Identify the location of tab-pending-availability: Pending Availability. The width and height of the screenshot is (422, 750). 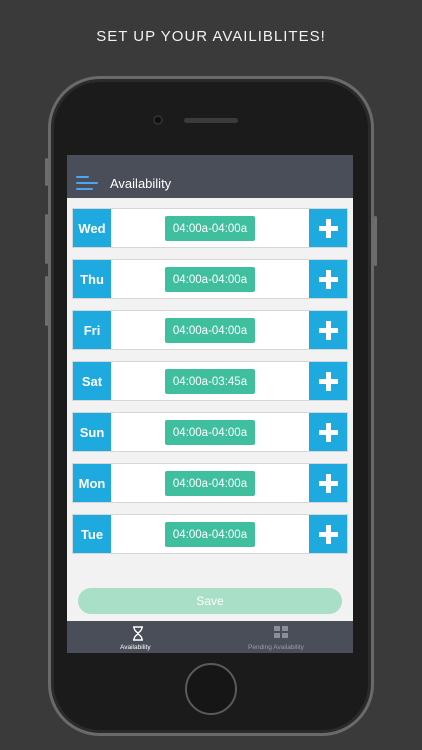
(281, 637).